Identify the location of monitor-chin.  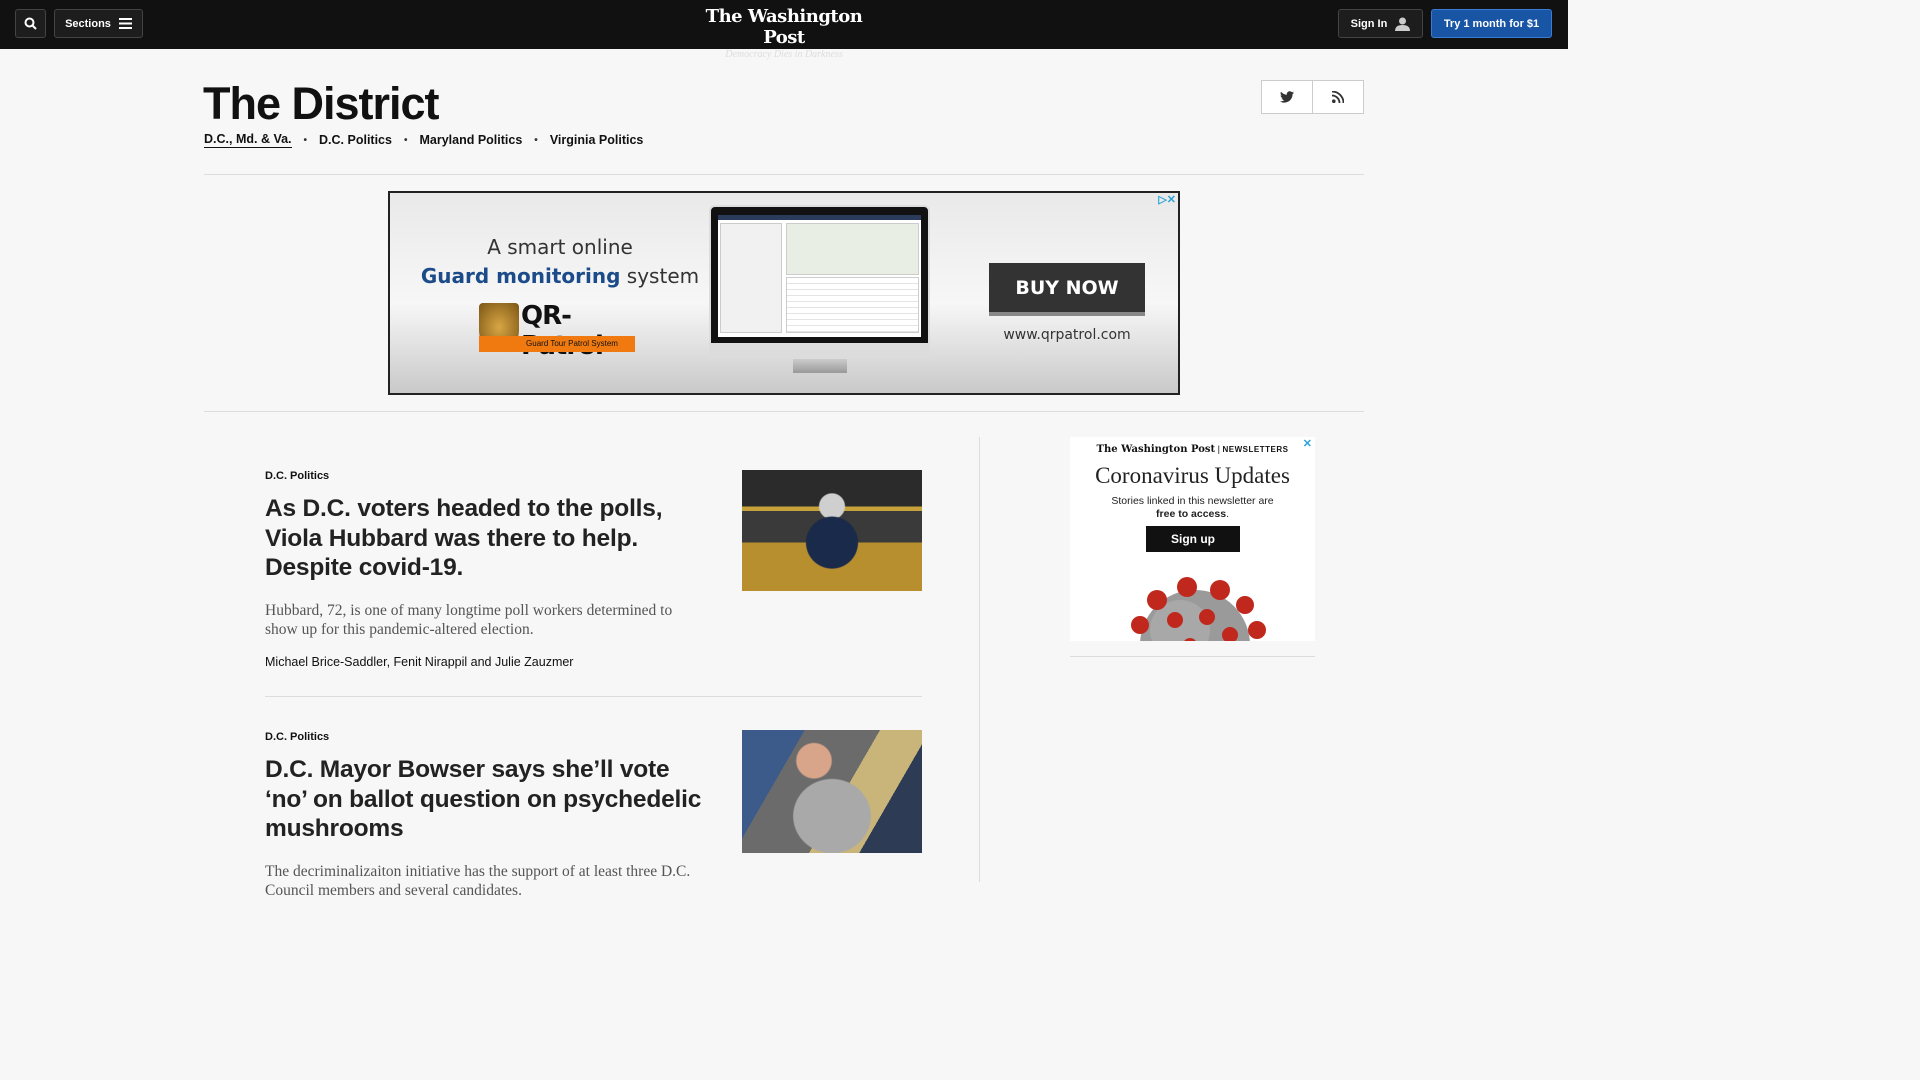
(819, 351).